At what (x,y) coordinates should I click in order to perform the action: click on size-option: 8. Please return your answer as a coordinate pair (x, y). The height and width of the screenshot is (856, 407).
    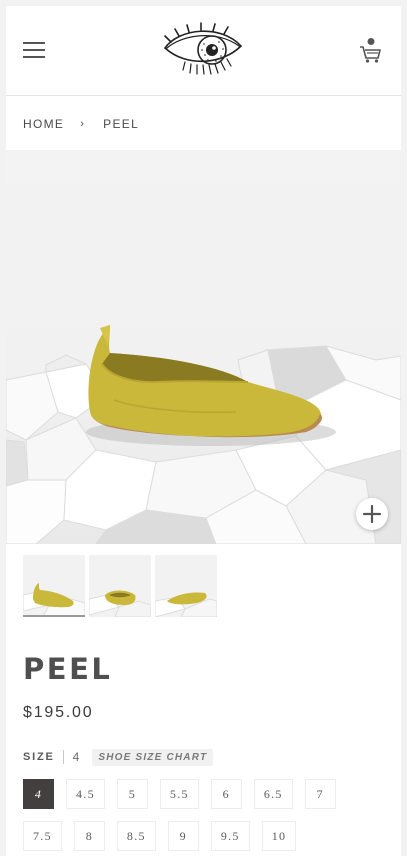
    Looking at the image, I should click on (89, 836).